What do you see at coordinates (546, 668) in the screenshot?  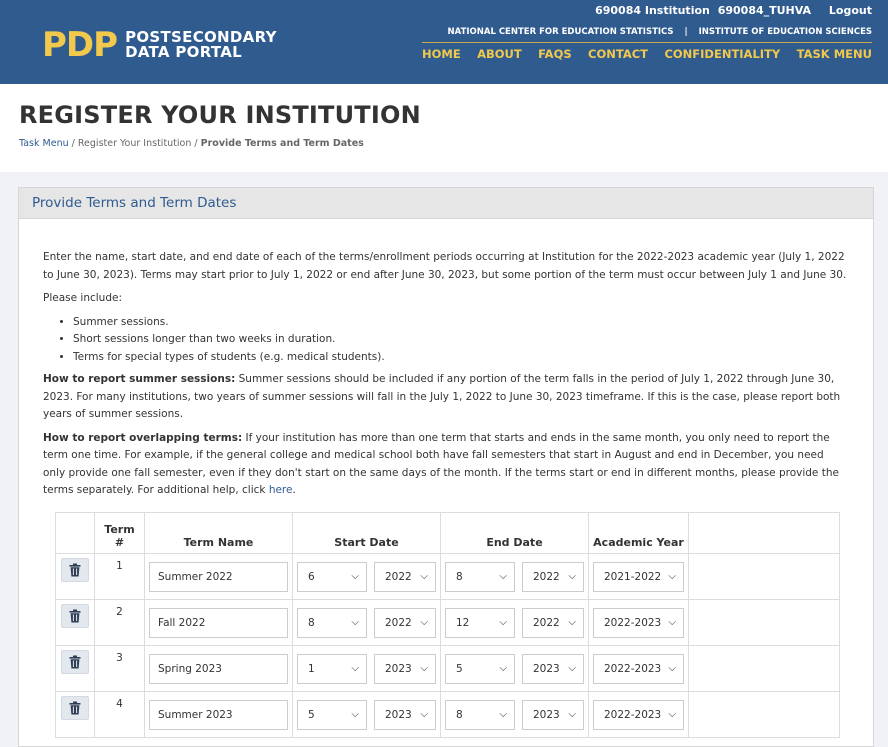 I see `end-year-value: 2023` at bounding box center [546, 668].